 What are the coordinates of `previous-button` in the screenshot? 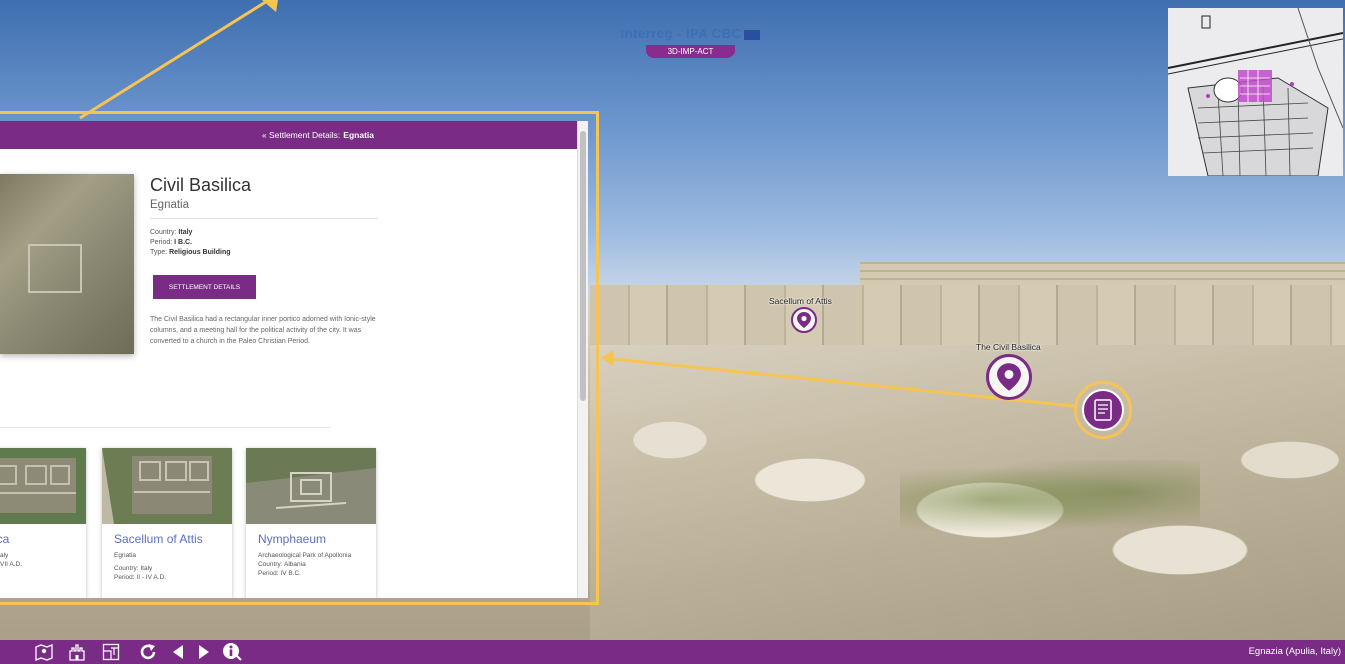 It's located at (178, 652).